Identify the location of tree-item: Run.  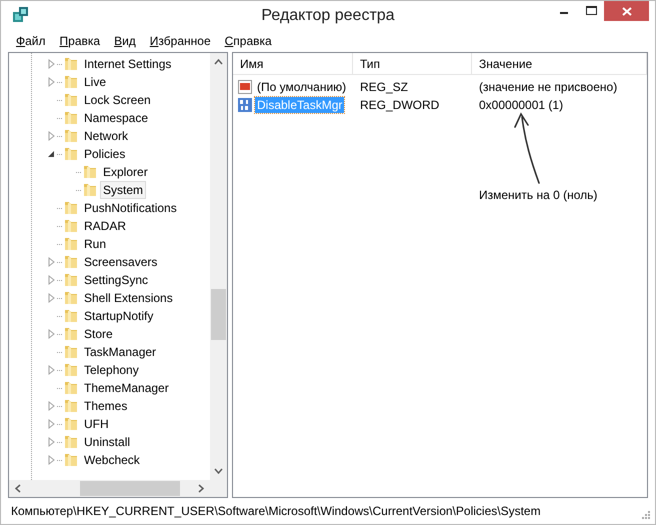
(95, 244).